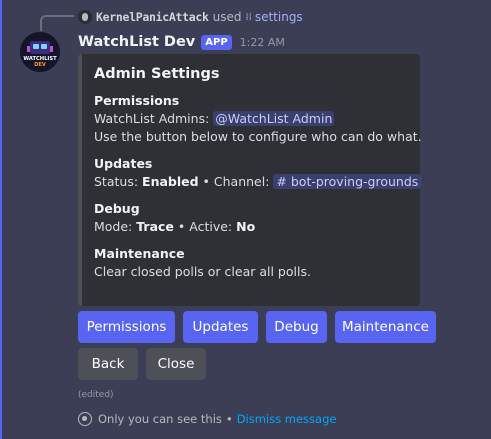  What do you see at coordinates (160, 419) in the screenshot?
I see `ephemeral-text: Only you can see this` at bounding box center [160, 419].